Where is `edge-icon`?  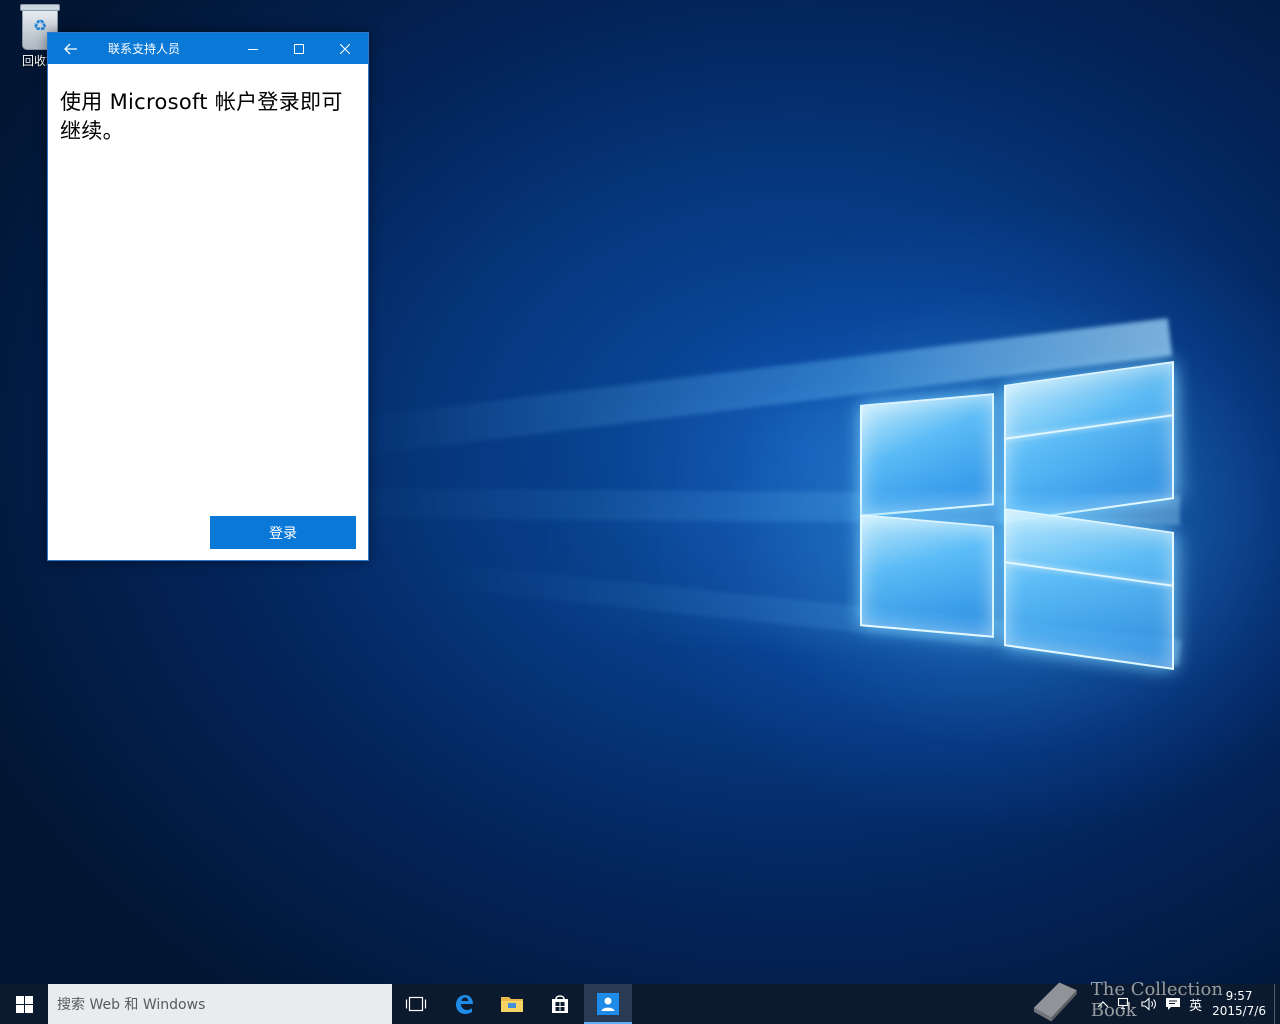
edge-icon is located at coordinates (464, 1004).